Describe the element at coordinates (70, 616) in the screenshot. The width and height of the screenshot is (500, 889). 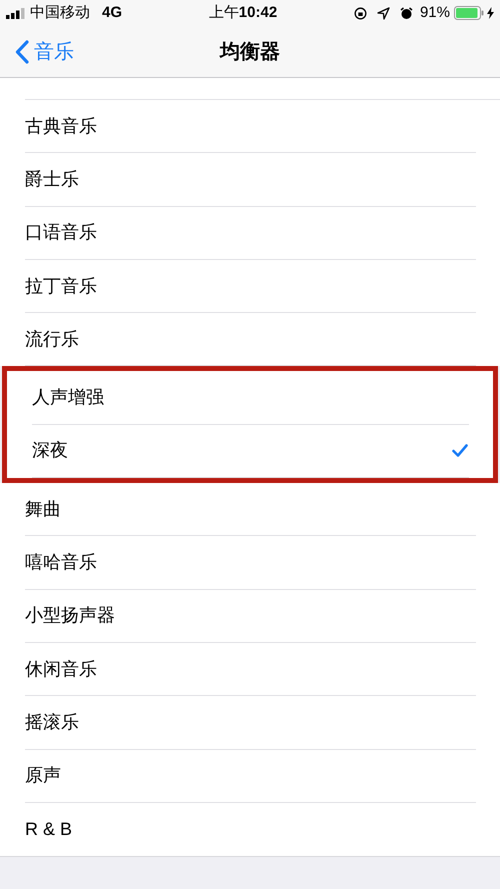
I see `list-item-label: 小型扬声器` at that location.